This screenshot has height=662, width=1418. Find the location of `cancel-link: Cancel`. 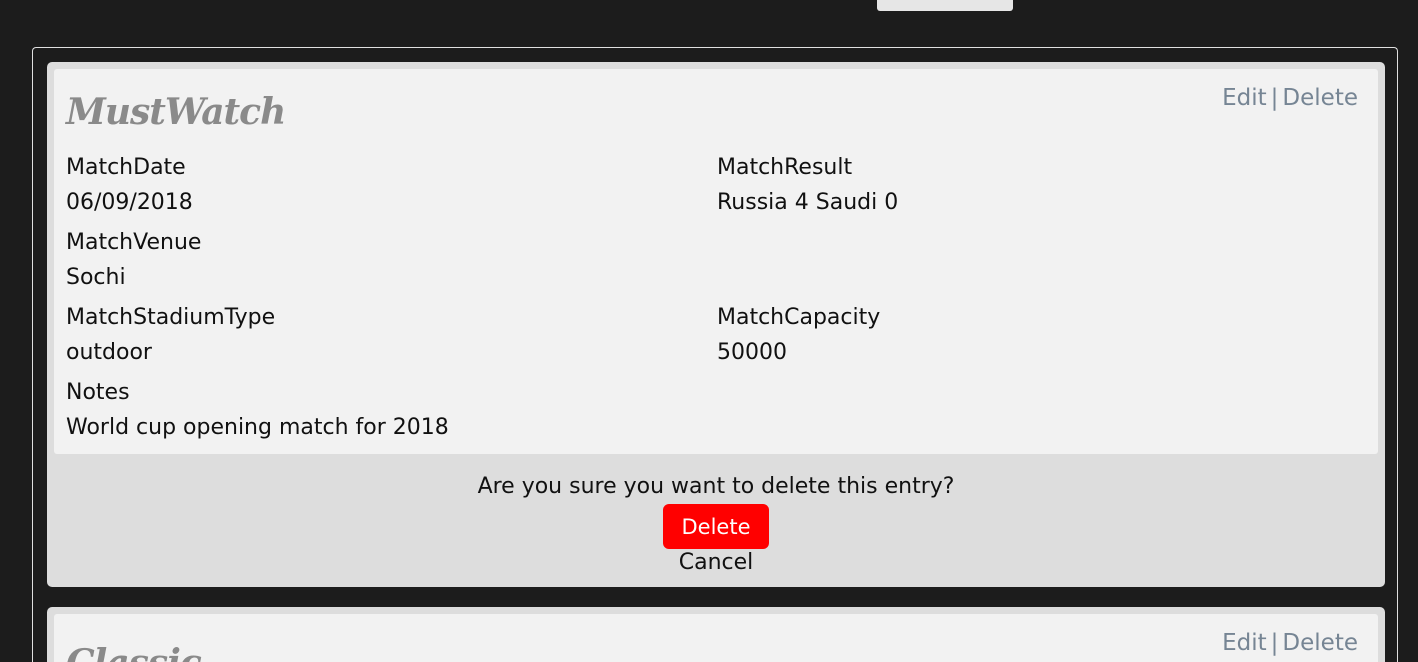

cancel-link: Cancel is located at coordinates (716, 562).